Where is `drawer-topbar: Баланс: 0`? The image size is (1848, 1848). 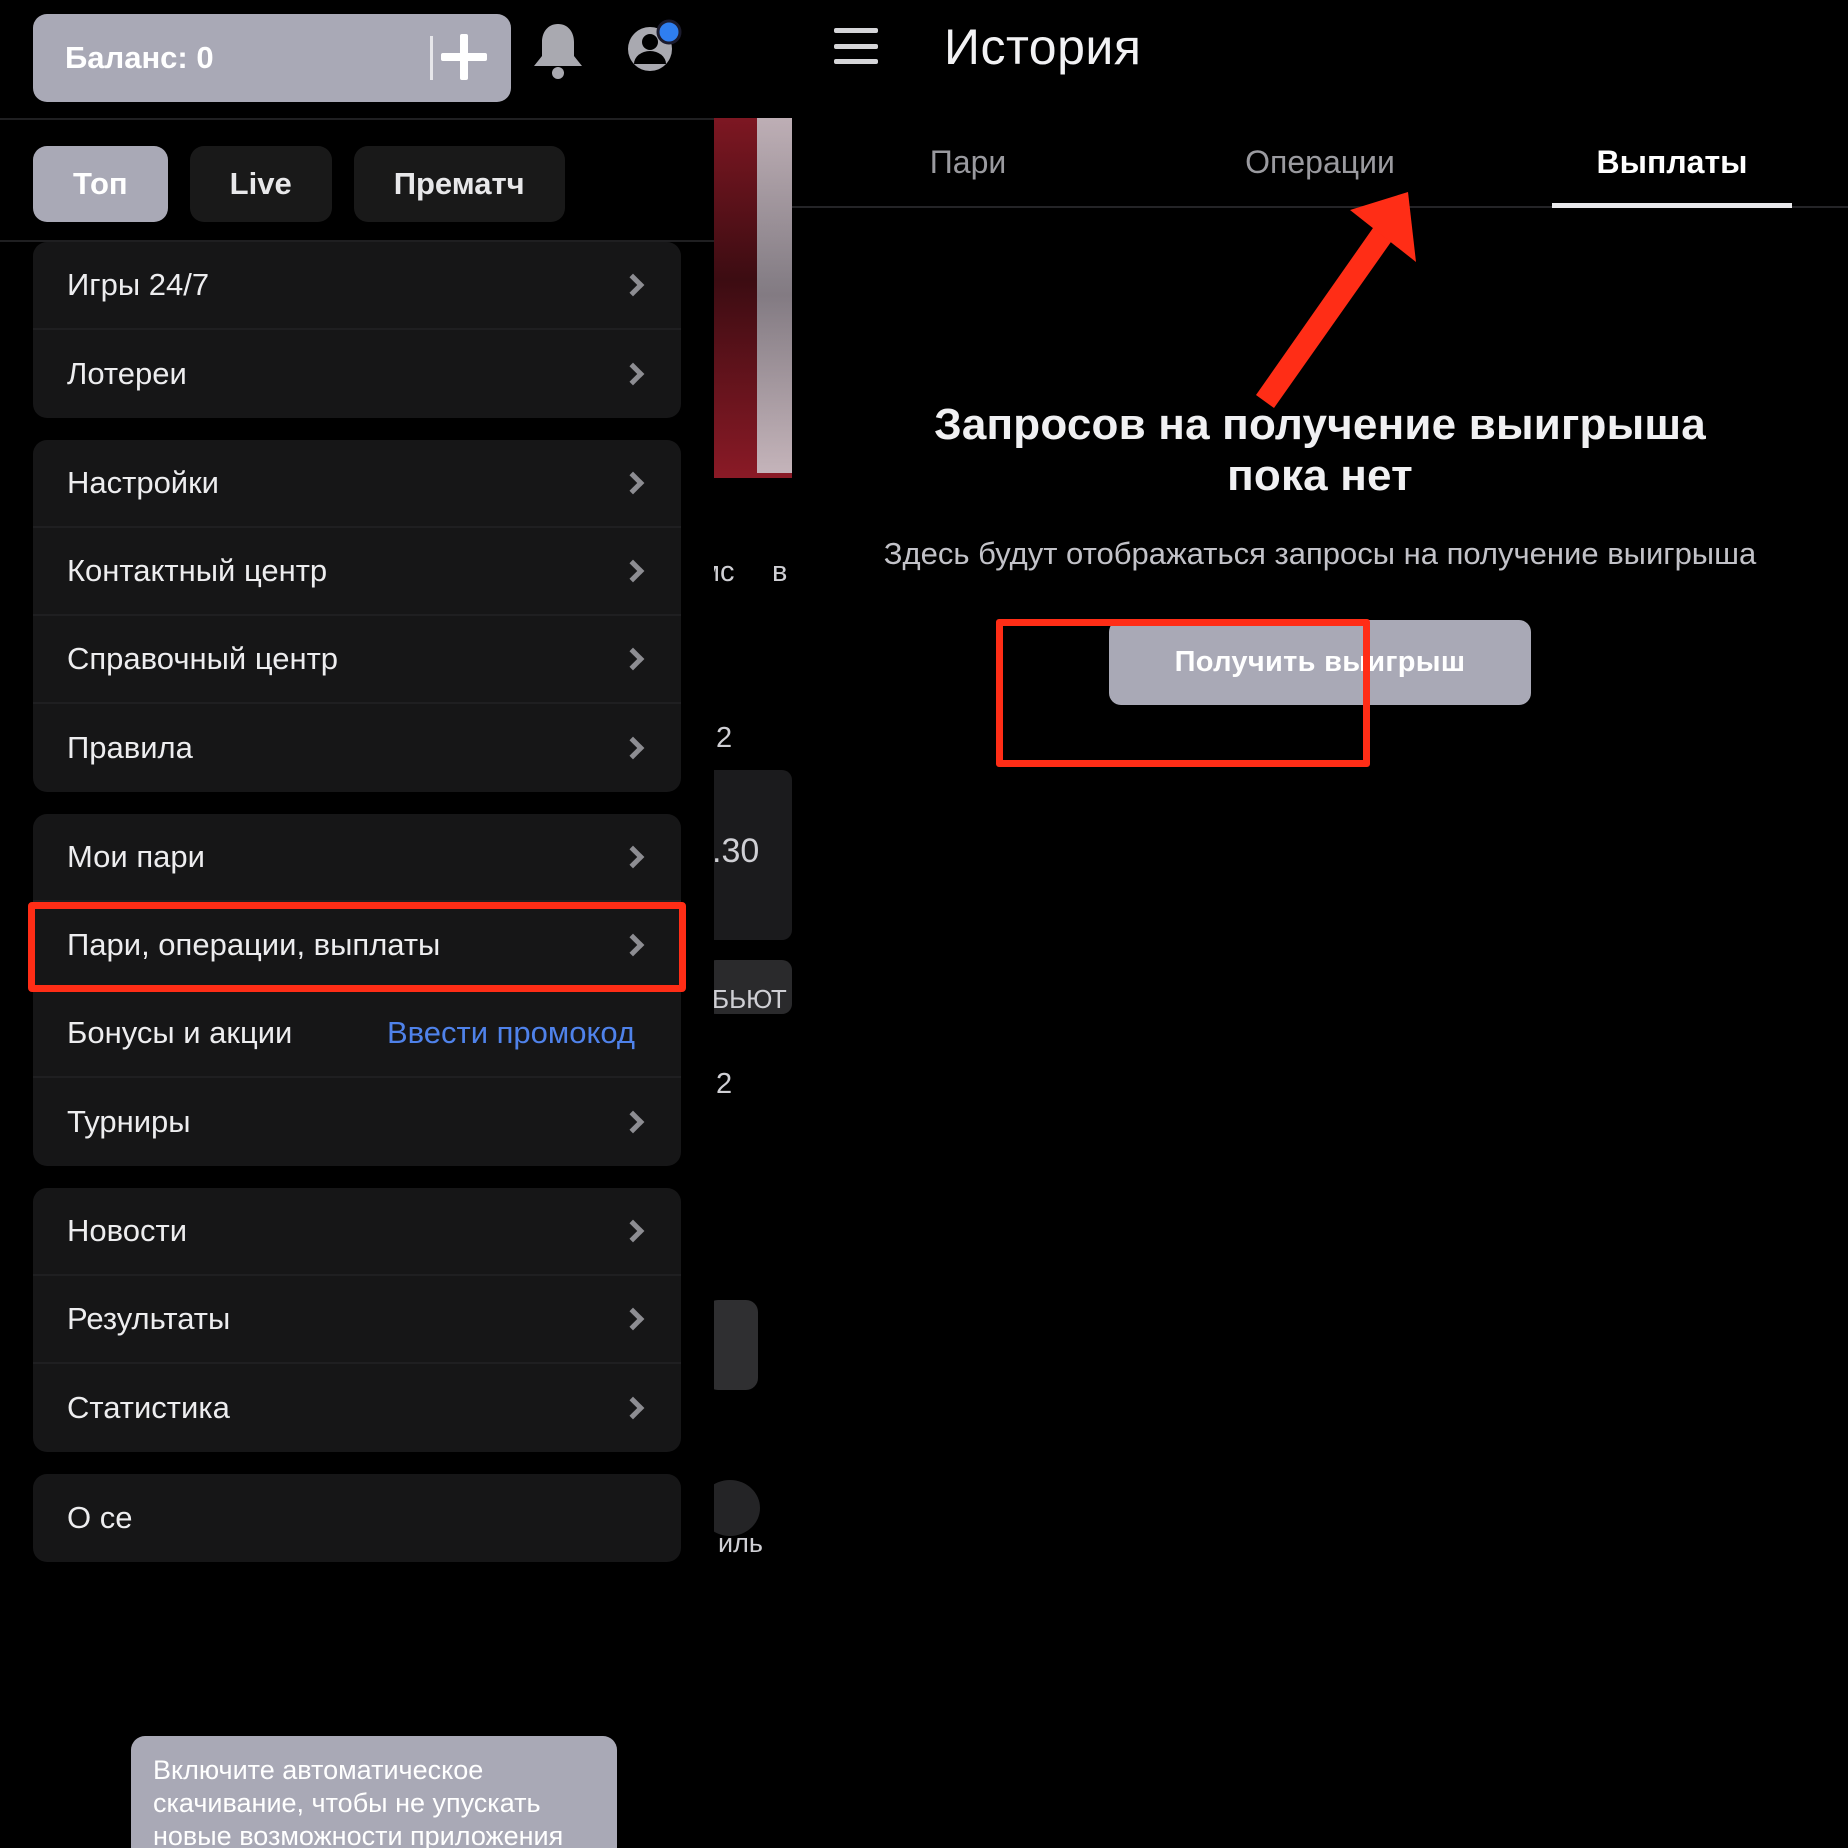 drawer-topbar: Баланс: 0 is located at coordinates (357, 59).